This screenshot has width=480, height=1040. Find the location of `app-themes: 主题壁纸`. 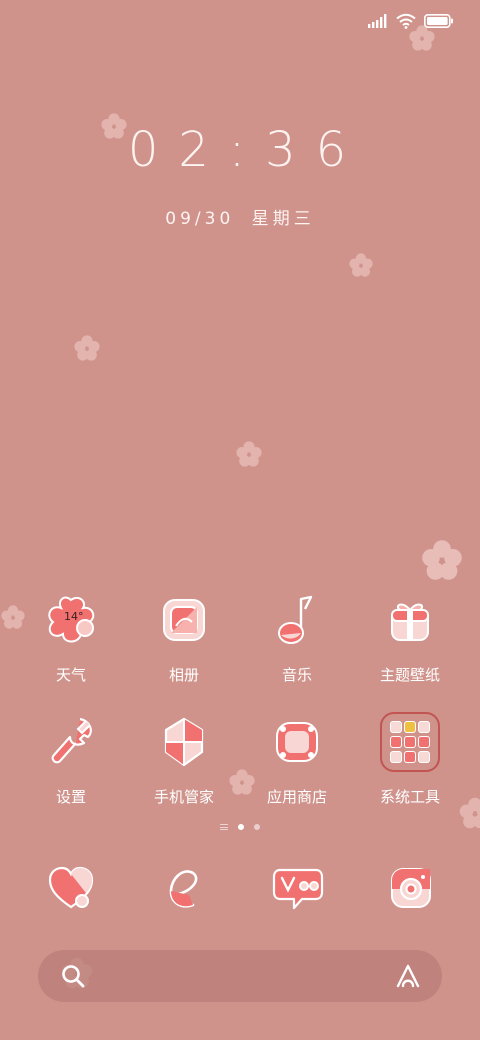

app-themes: 主题壁纸 is located at coordinates (410, 637).